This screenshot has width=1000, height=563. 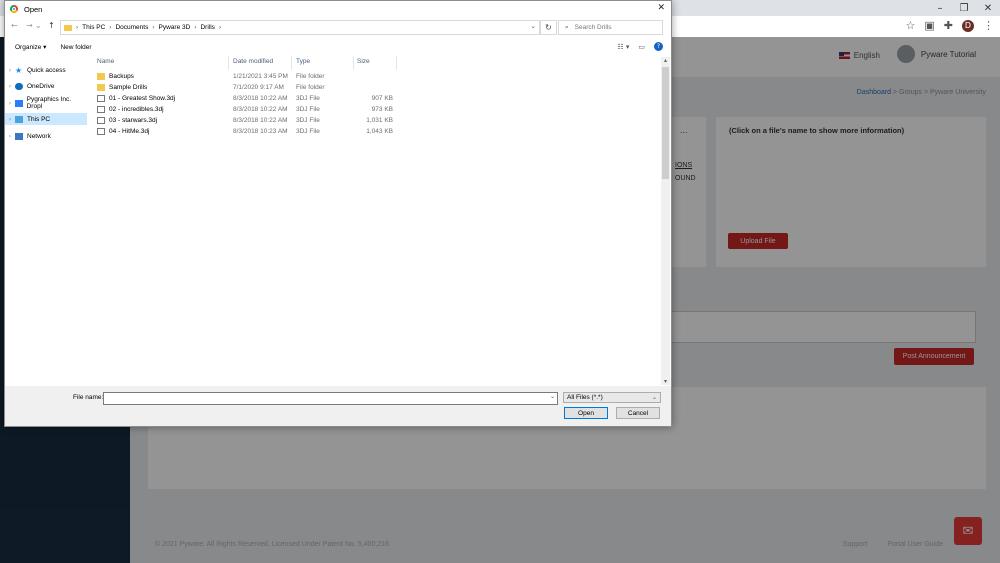 What do you see at coordinates (968, 25) in the screenshot?
I see `profile-avatar: D` at bounding box center [968, 25].